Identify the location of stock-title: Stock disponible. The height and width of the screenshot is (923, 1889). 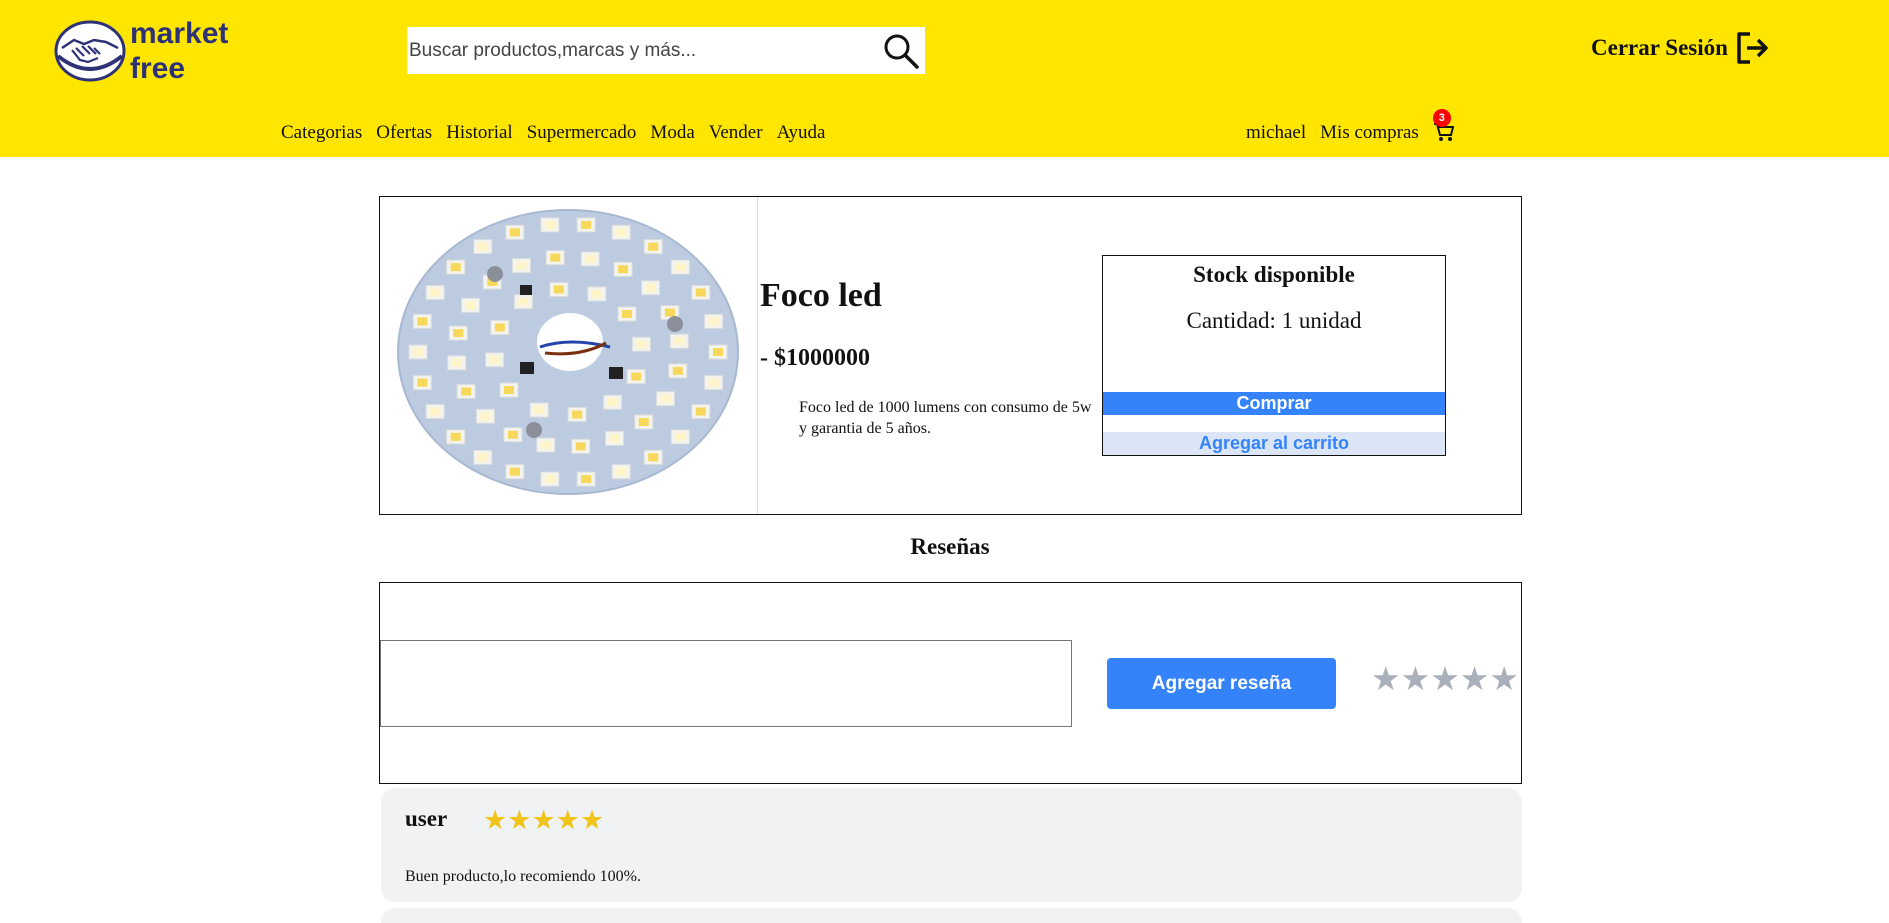
(1274, 274).